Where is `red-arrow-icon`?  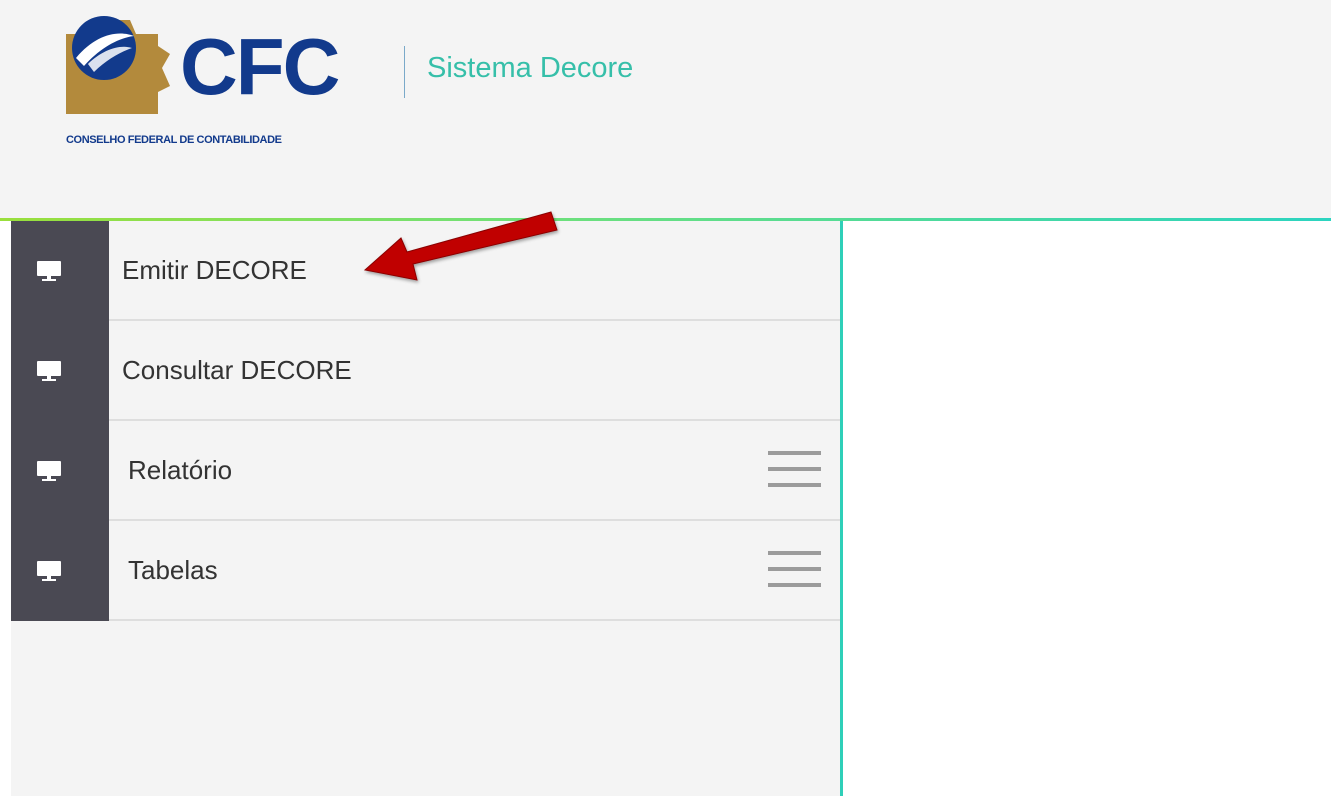 red-arrow-icon is located at coordinates (460, 246).